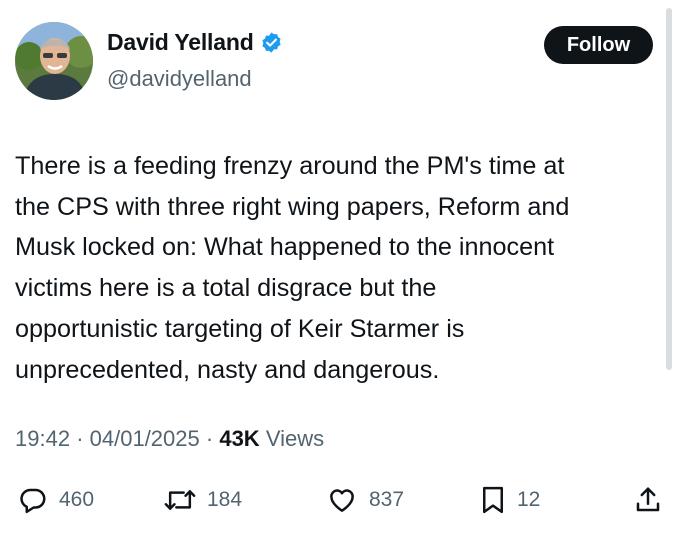  What do you see at coordinates (180, 500) in the screenshot?
I see `repost-icon` at bounding box center [180, 500].